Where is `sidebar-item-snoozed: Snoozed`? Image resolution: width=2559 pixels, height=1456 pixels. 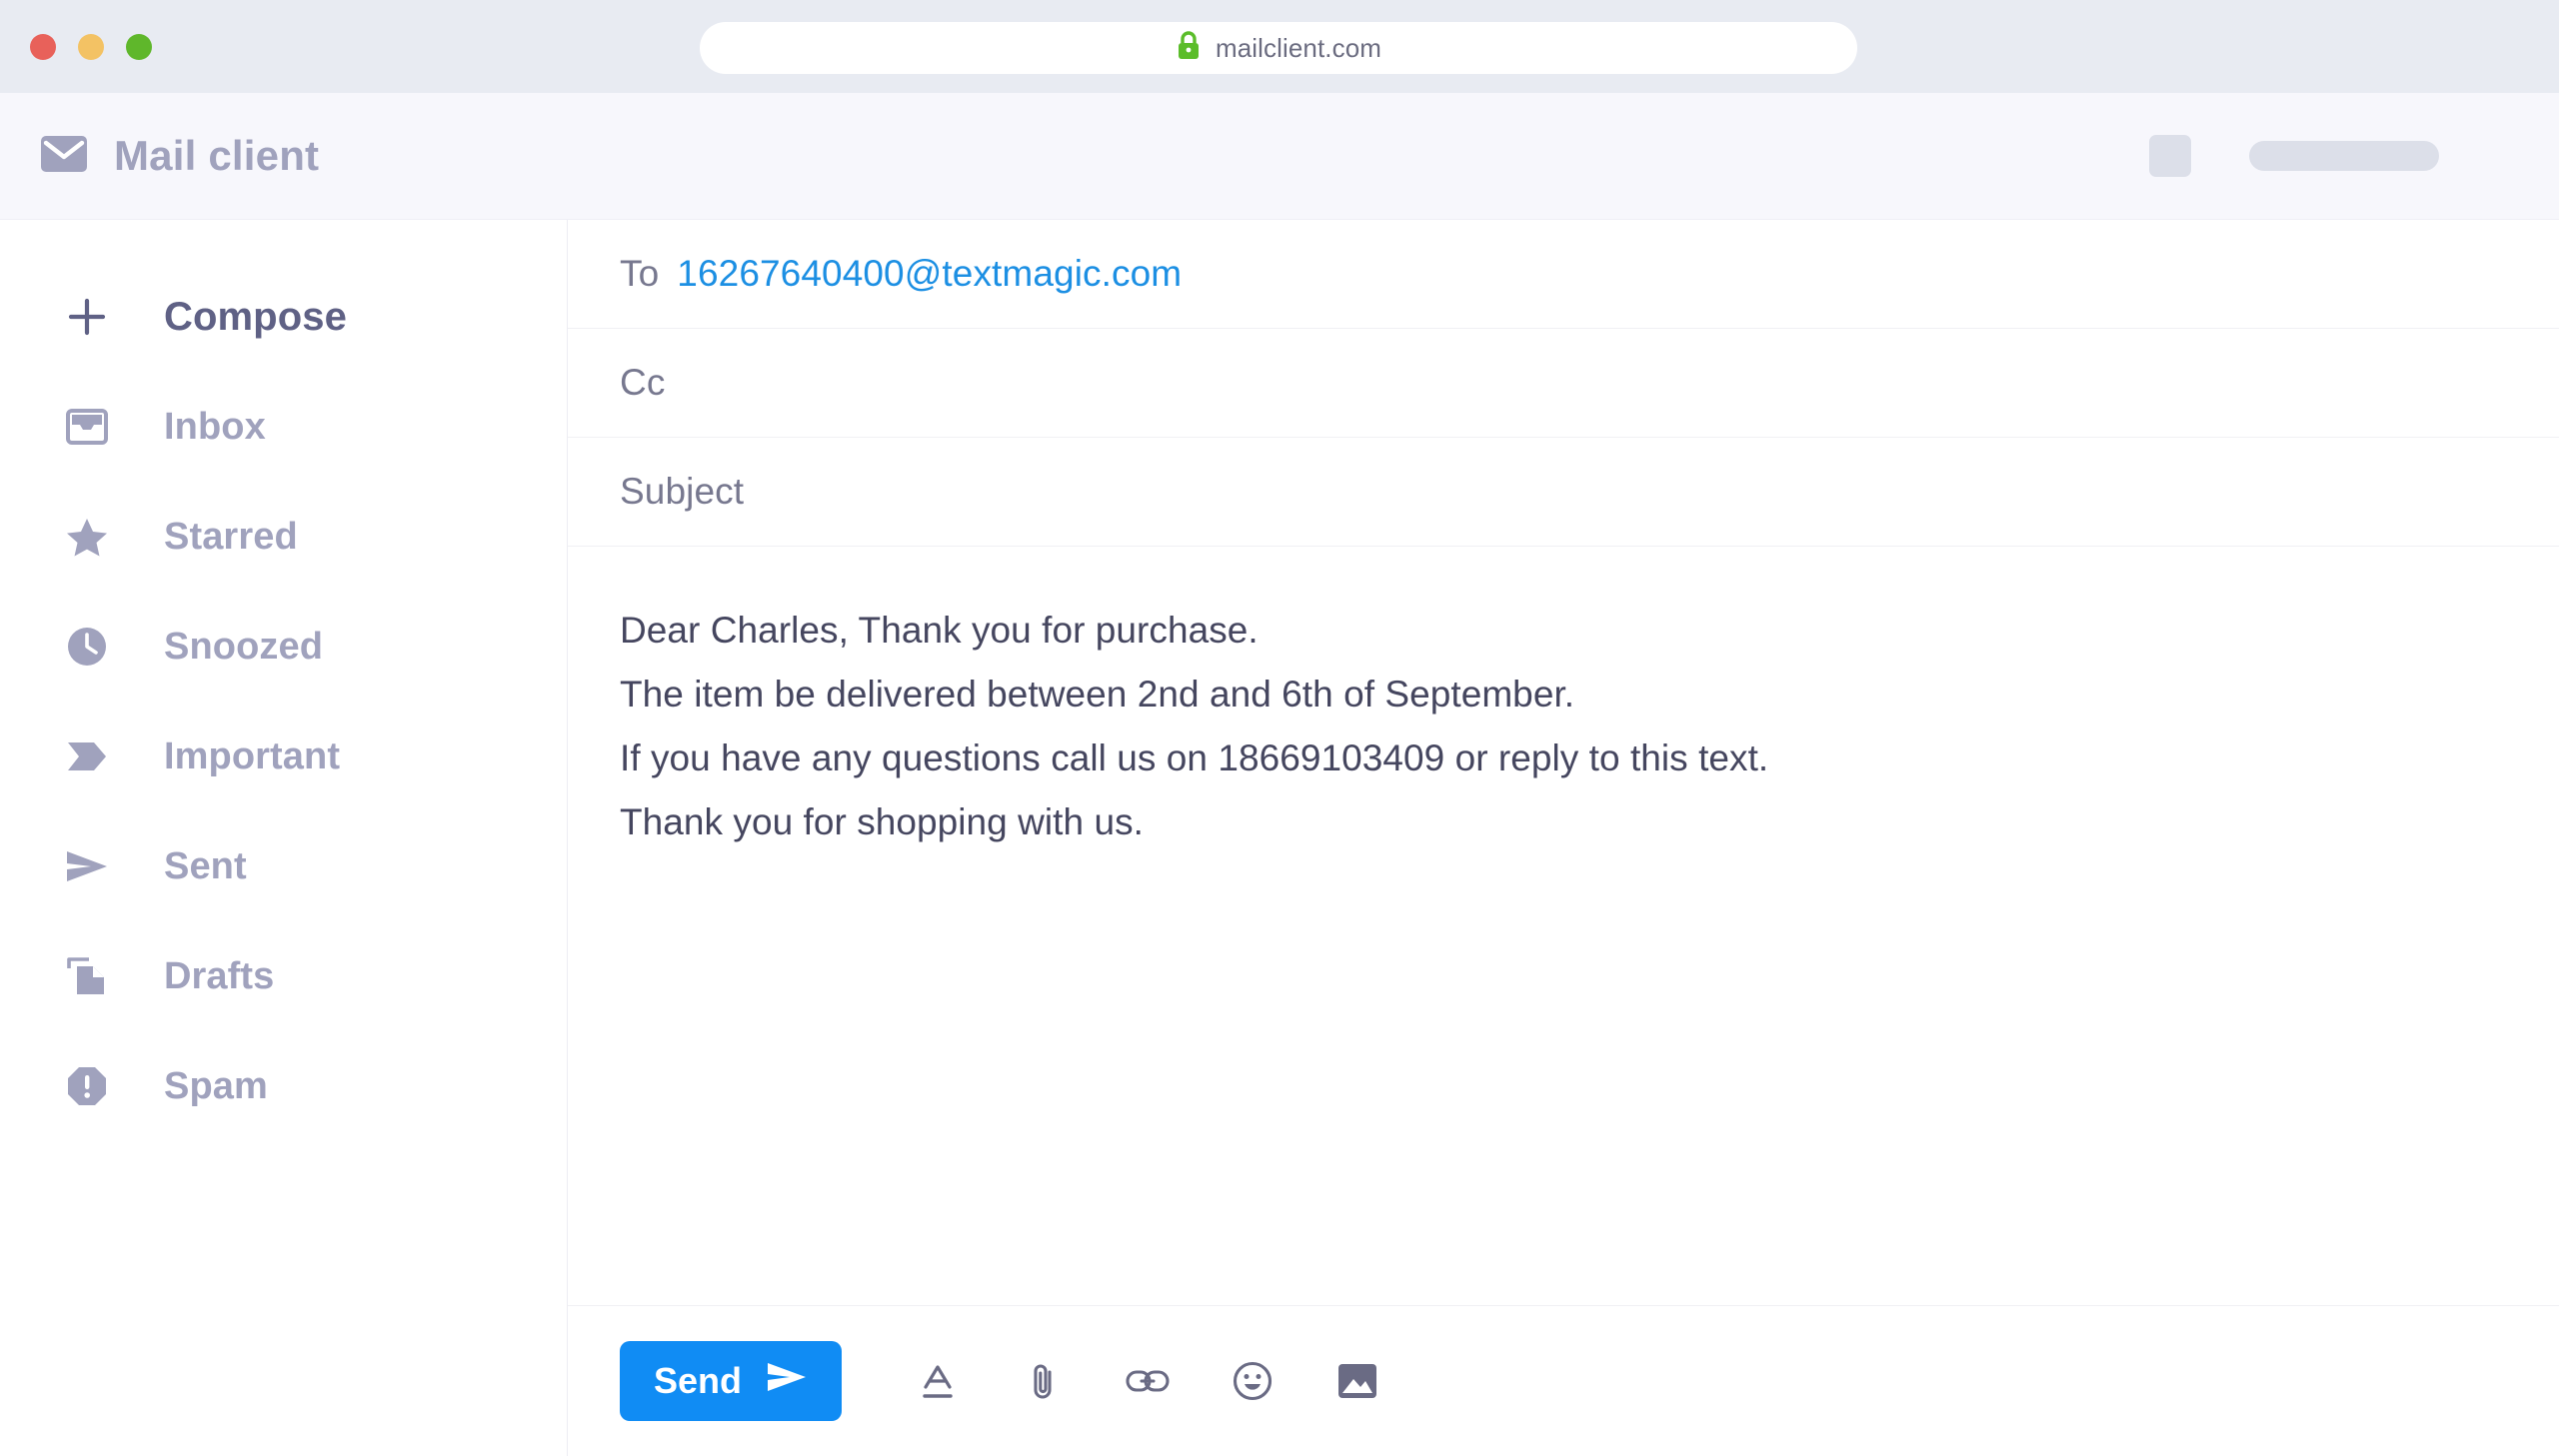
sidebar-item-snoozed: Snoozed is located at coordinates (283, 647).